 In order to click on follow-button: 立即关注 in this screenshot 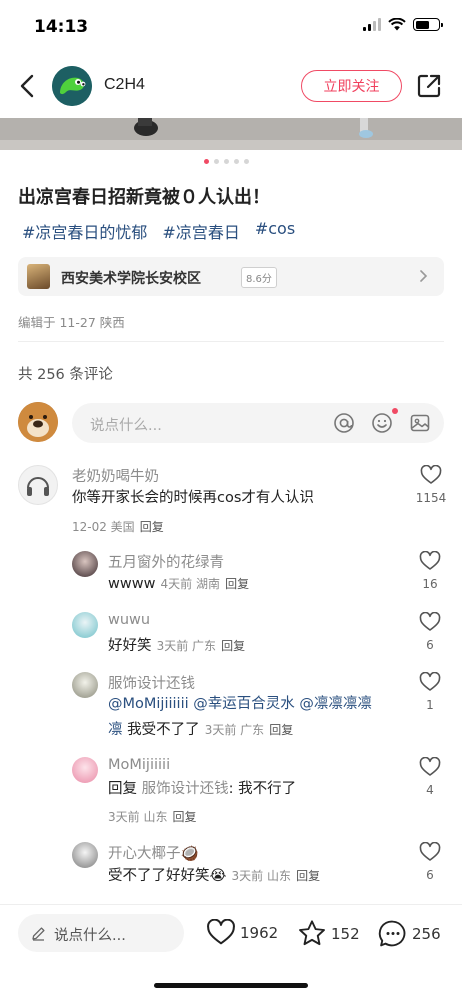, I will do `click(351, 86)`.